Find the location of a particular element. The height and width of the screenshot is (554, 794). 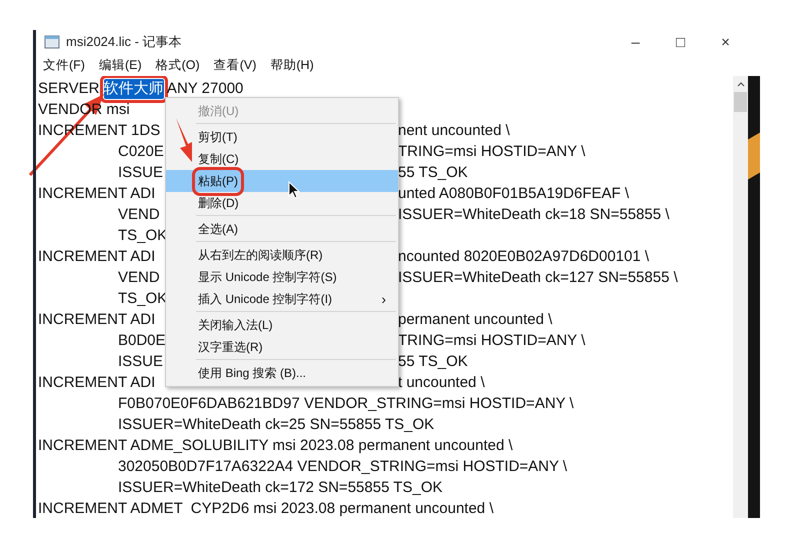

text-line: 302050B0D7F17A6322A4 VENDOR_STRING=msi HOSTID=ANY \ is located at coordinates (343, 466).